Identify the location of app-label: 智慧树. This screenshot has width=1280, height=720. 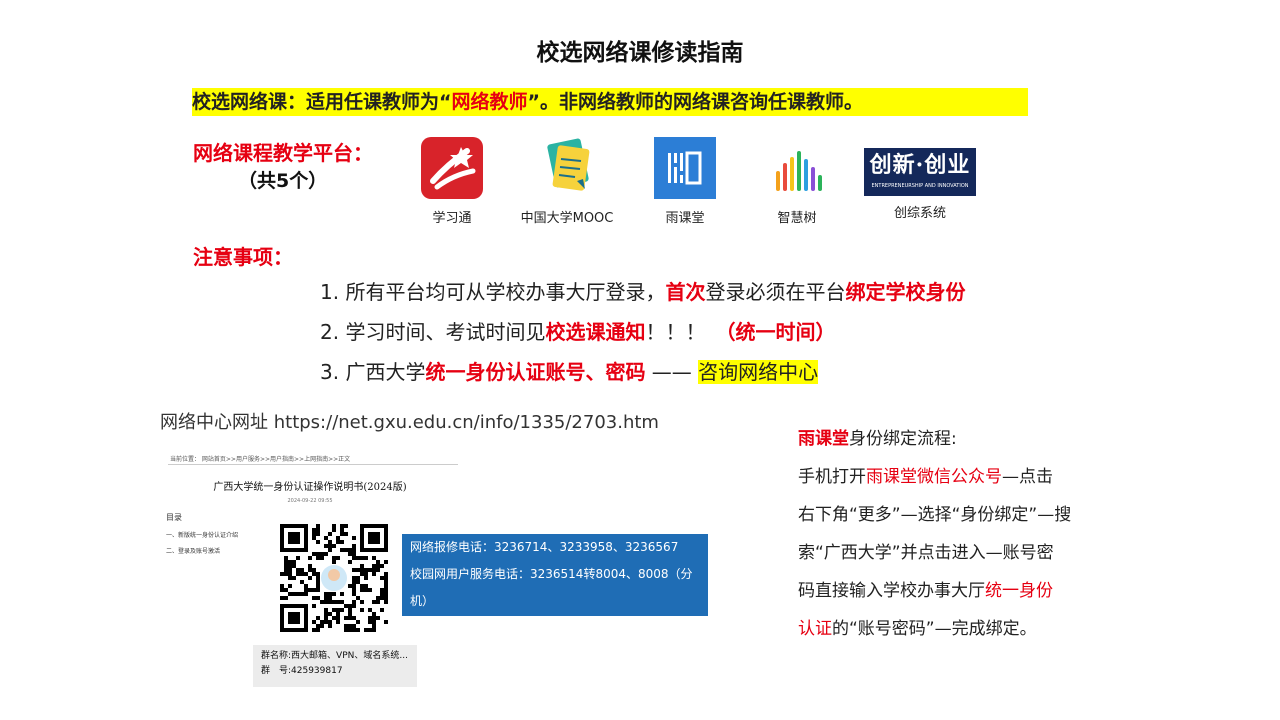
(797, 218).